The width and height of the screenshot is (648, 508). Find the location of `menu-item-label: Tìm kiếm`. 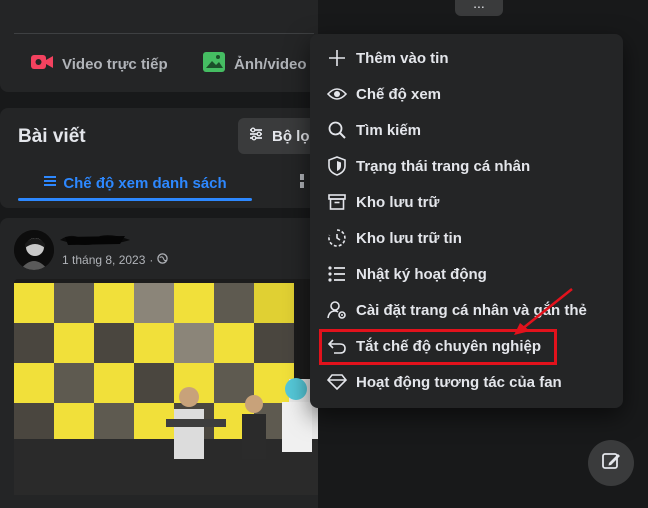

menu-item-label: Tìm kiếm is located at coordinates (389, 130).